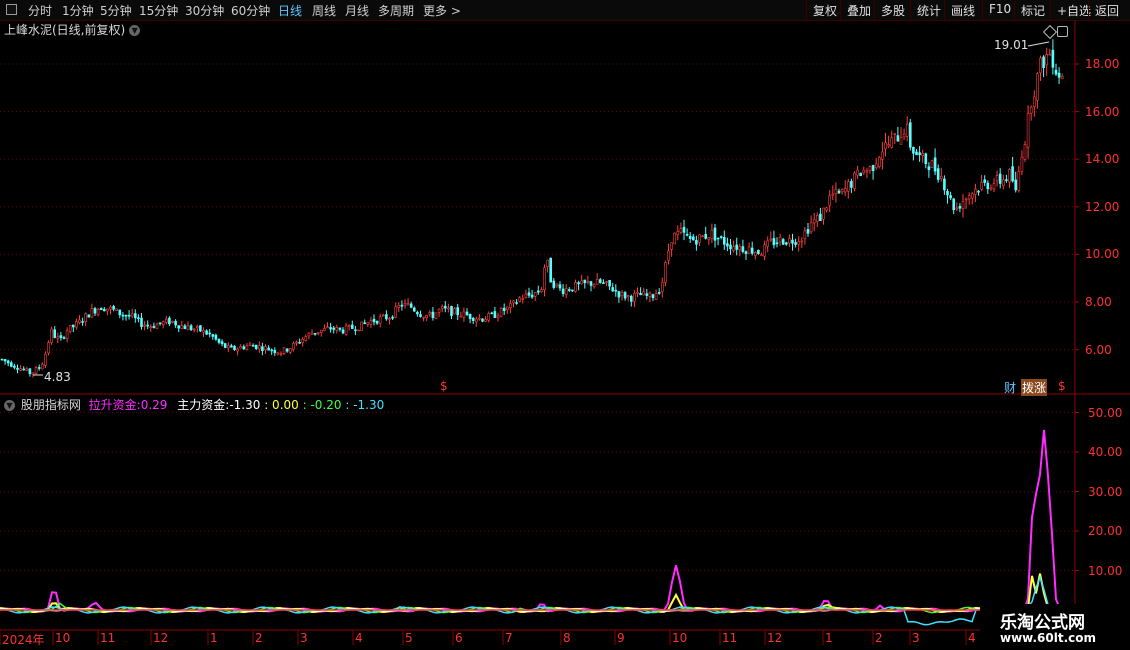 Image resolution: width=1130 pixels, height=650 pixels. I want to click on multi-stock-button: 多股, so click(892, 10).